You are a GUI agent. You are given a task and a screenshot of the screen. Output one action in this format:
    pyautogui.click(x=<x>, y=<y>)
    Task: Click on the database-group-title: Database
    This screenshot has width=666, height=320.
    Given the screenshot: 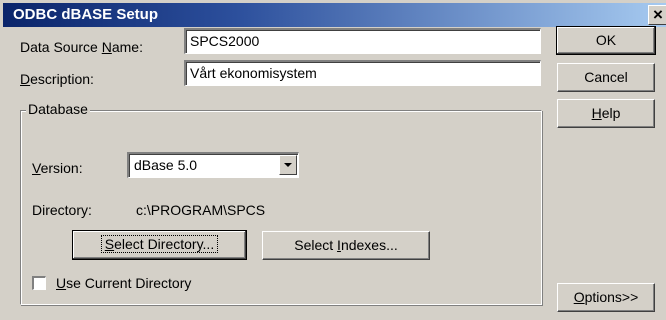 What is the action you would take?
    pyautogui.click(x=58, y=109)
    